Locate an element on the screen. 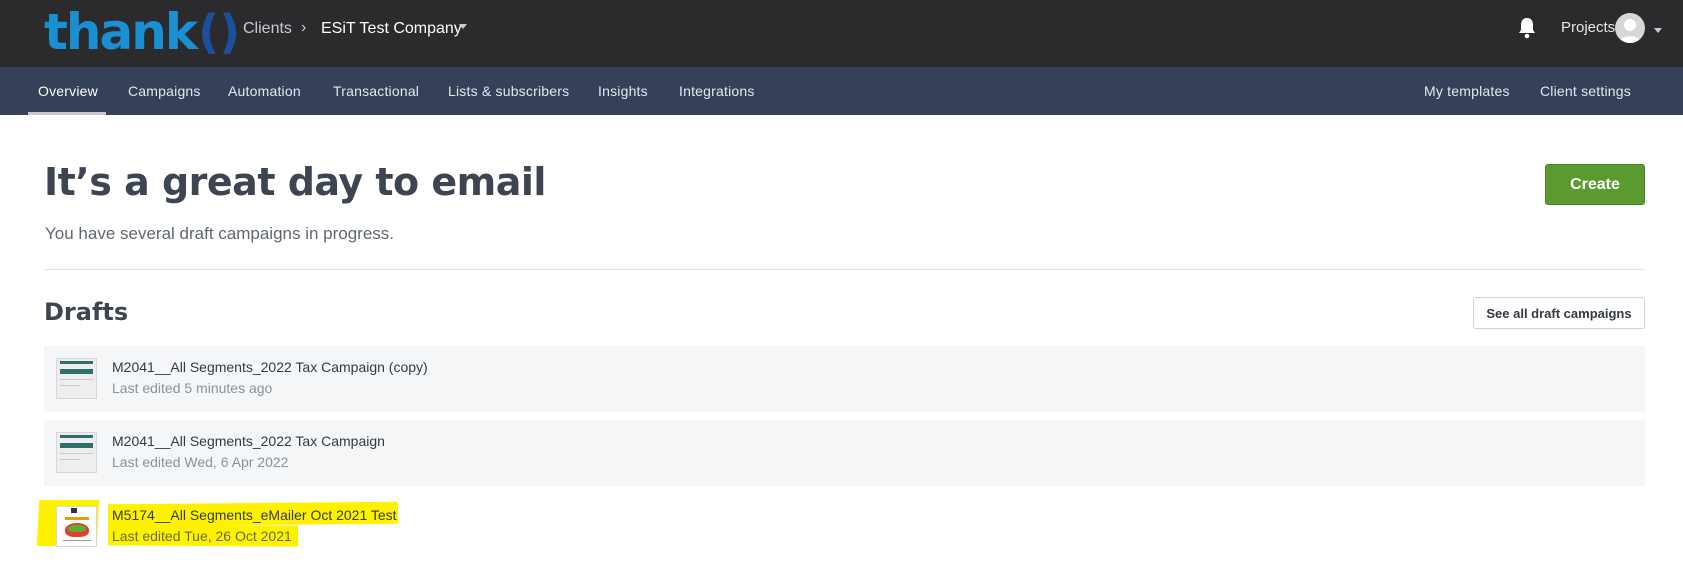 Image resolution: width=1683 pixels, height=586 pixels. draft-last-edited: Last edited Wed, 6 Apr 2022 is located at coordinates (200, 462).